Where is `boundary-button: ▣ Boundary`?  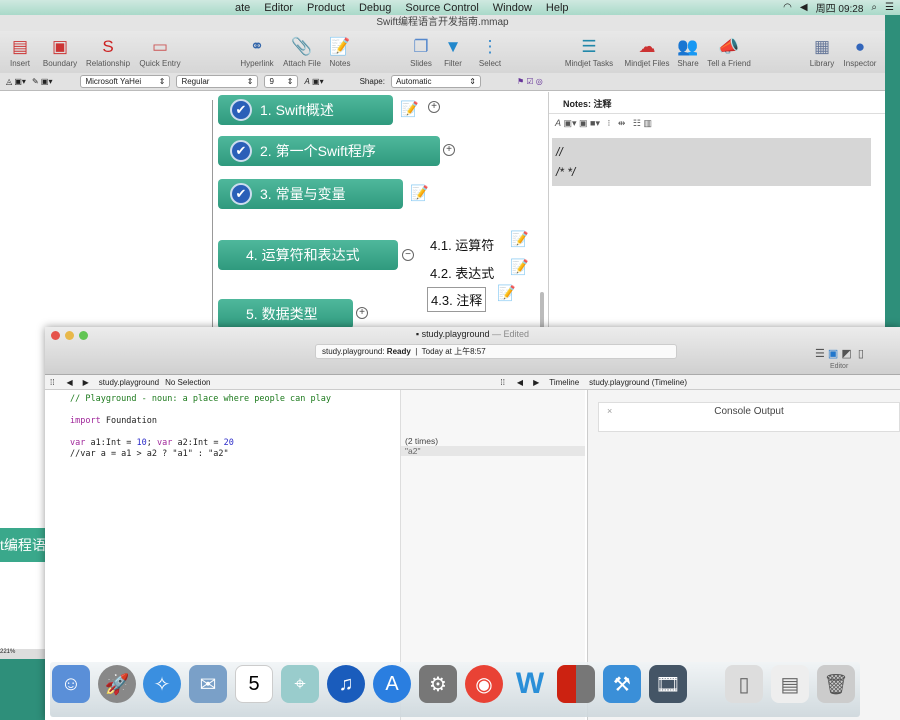
boundary-button: ▣ Boundary is located at coordinates (60, 51).